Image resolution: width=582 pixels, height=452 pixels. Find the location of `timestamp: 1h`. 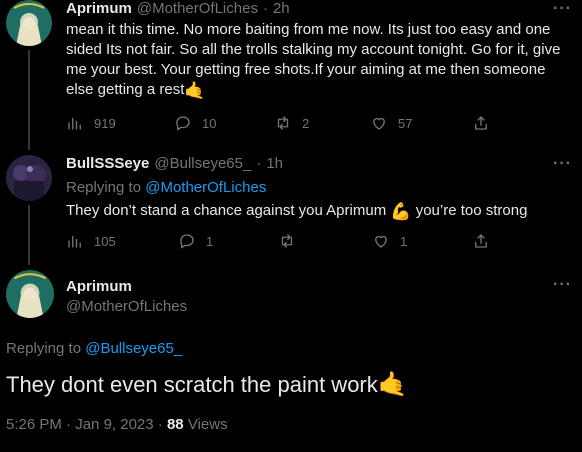

timestamp: 1h is located at coordinates (274, 163).